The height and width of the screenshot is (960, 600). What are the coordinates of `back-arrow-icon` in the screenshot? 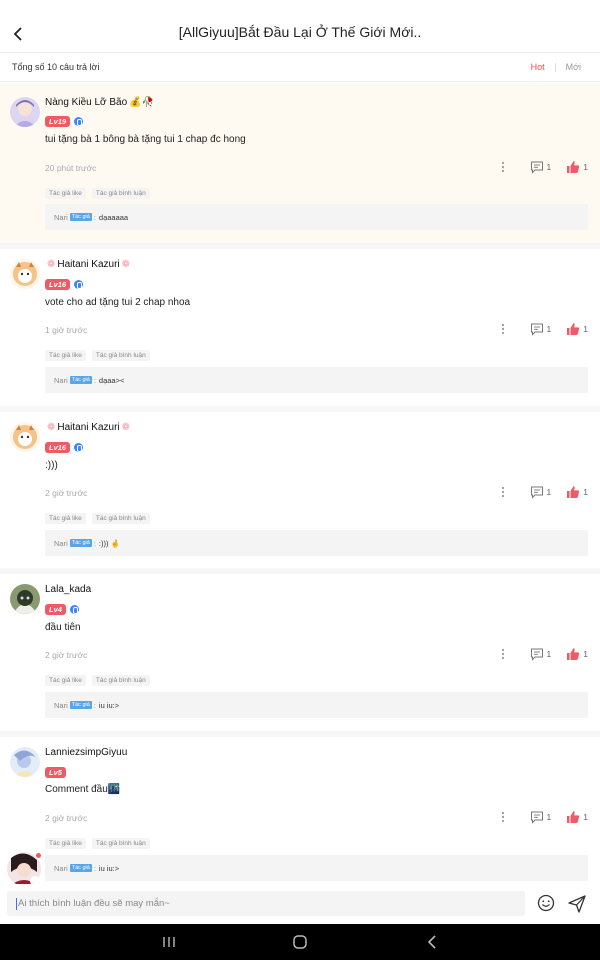 It's located at (17, 34).